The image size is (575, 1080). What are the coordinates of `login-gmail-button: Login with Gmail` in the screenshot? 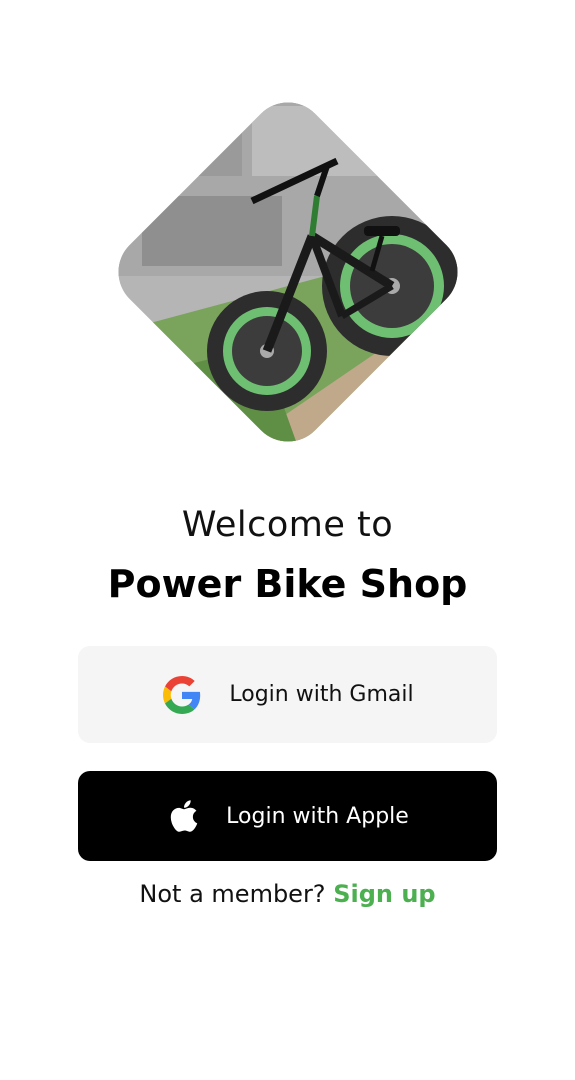 It's located at (287, 694).